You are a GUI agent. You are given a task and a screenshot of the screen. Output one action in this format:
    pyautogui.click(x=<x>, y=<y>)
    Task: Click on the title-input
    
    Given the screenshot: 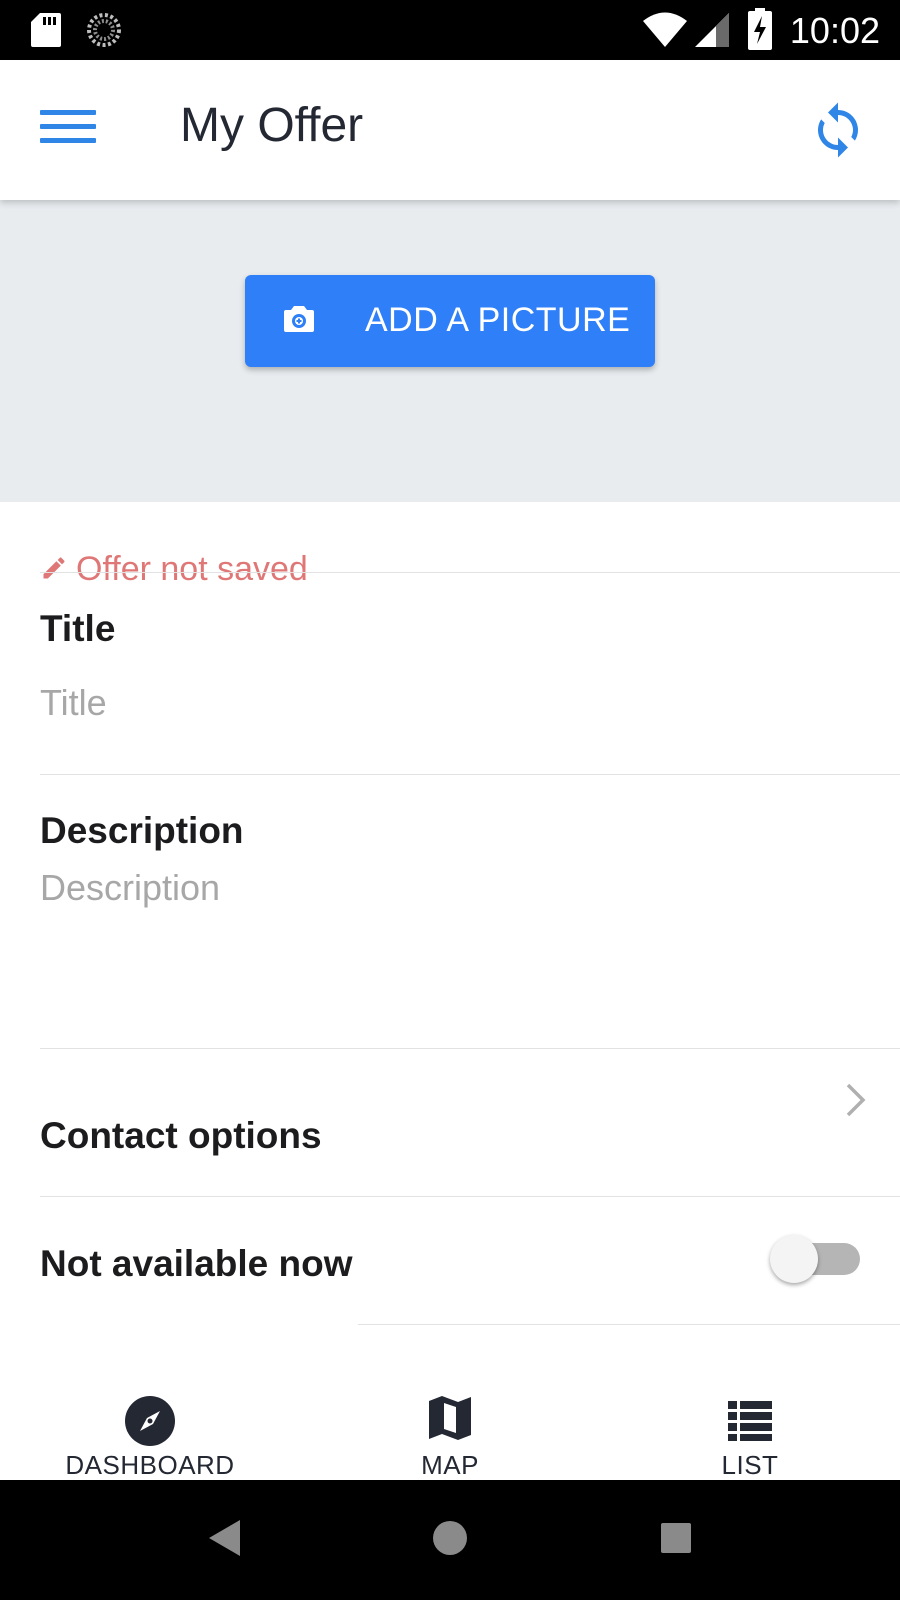 What is the action you would take?
    pyautogui.click(x=450, y=703)
    